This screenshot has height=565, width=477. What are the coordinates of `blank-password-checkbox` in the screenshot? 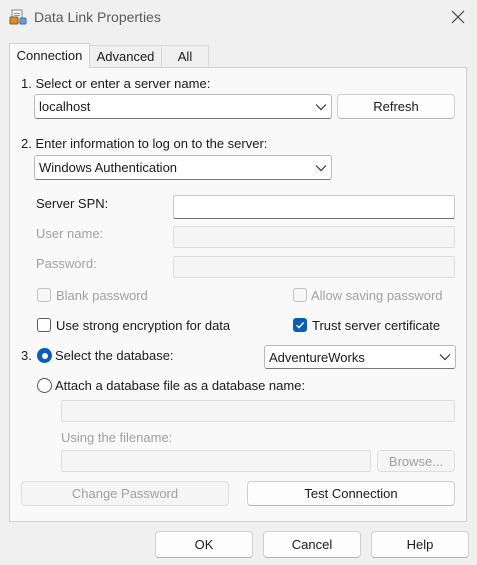 It's located at (44, 295).